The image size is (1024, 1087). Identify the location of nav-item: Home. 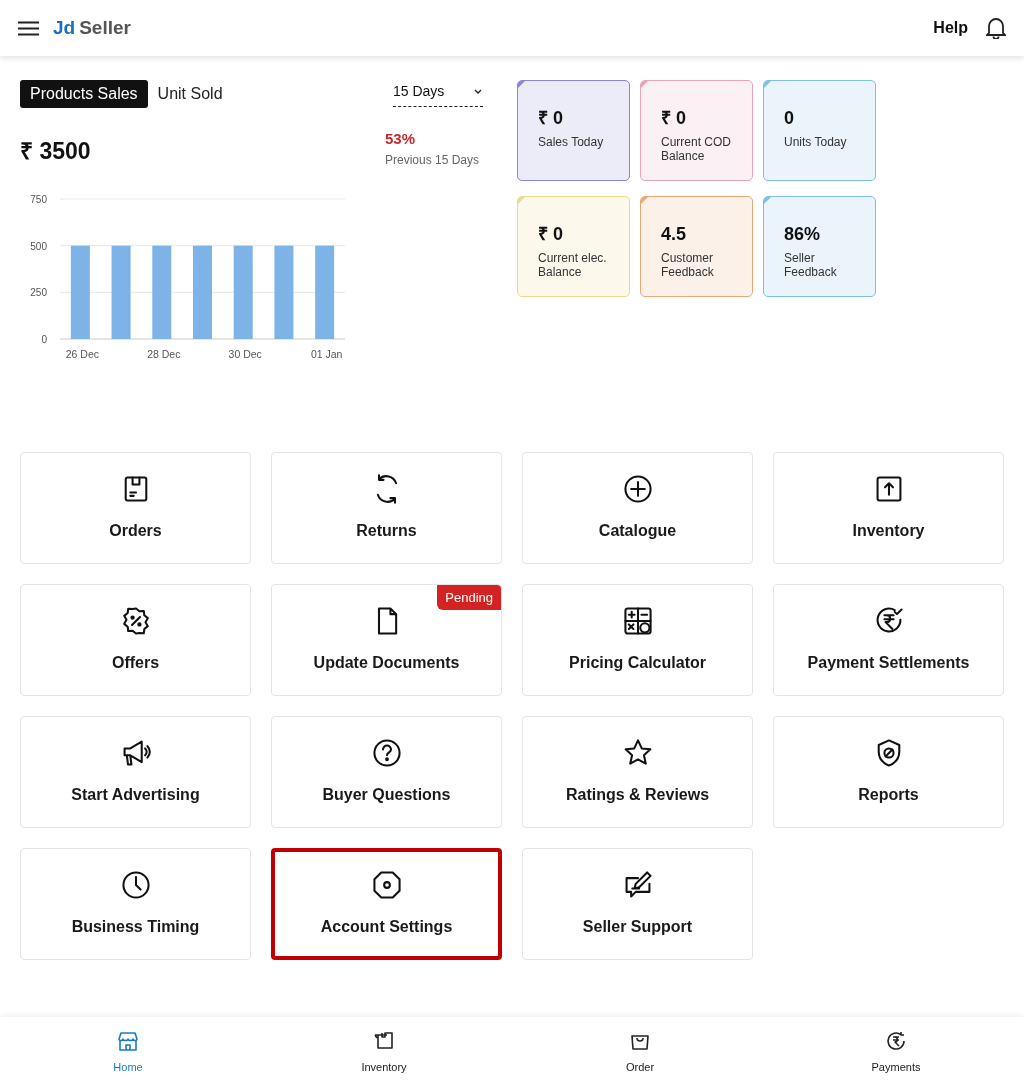
(128, 1052).